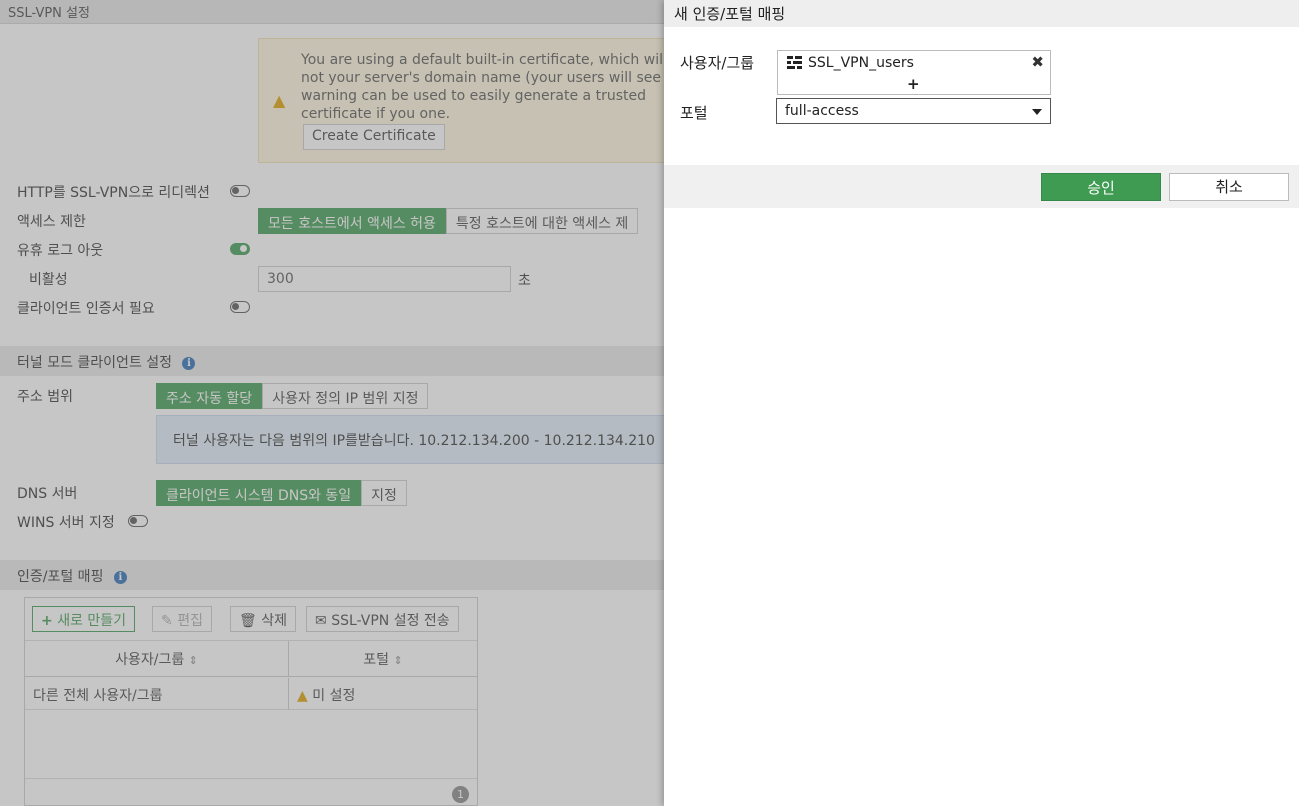 Image resolution: width=1299 pixels, height=806 pixels. Describe the element at coordinates (913, 84) in the screenshot. I see `add-entry-icon: +` at that location.